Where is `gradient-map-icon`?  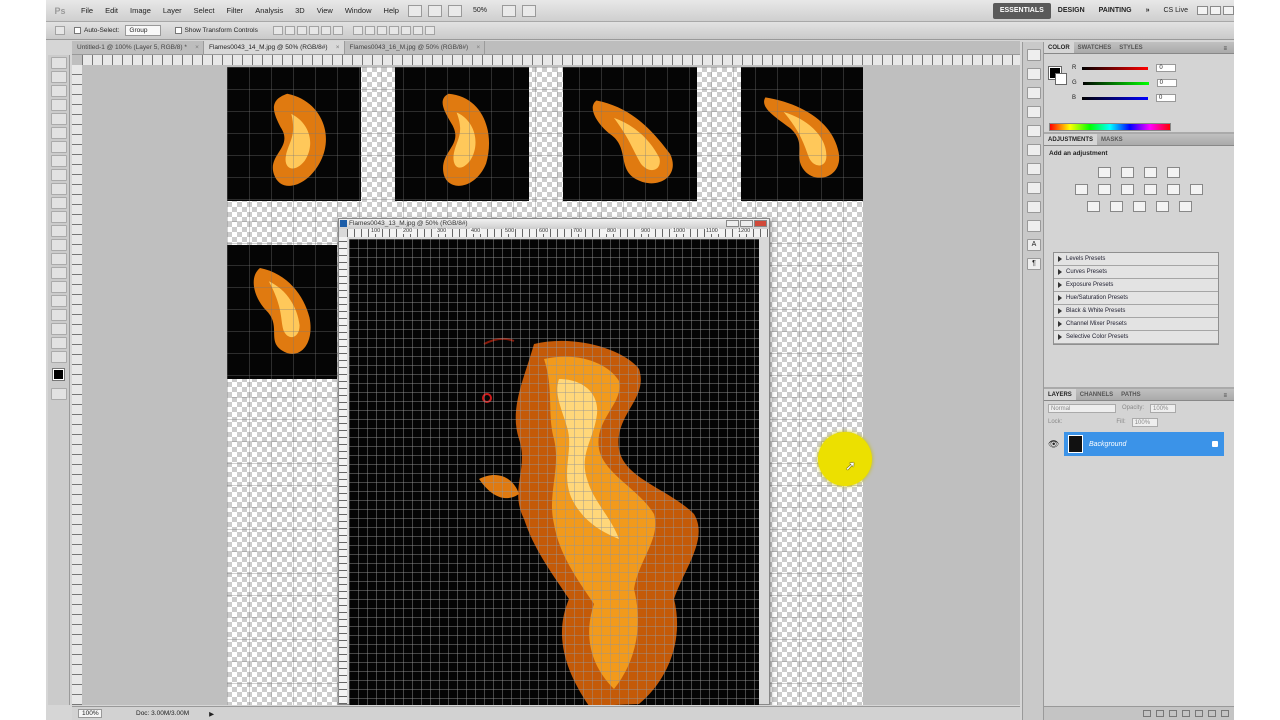 gradient-map-icon is located at coordinates (1162, 206).